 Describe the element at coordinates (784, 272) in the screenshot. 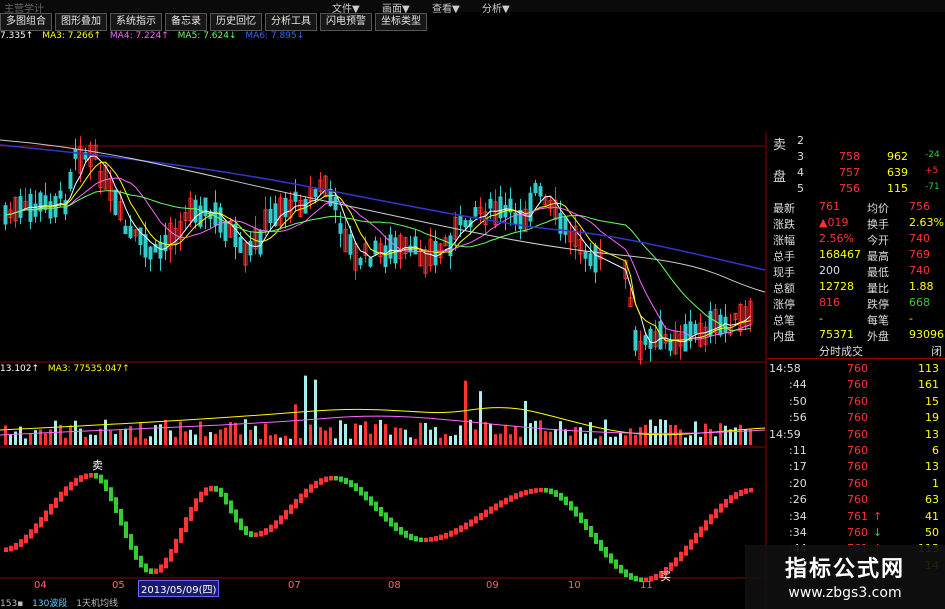

I see `quote-label: 现手` at that location.